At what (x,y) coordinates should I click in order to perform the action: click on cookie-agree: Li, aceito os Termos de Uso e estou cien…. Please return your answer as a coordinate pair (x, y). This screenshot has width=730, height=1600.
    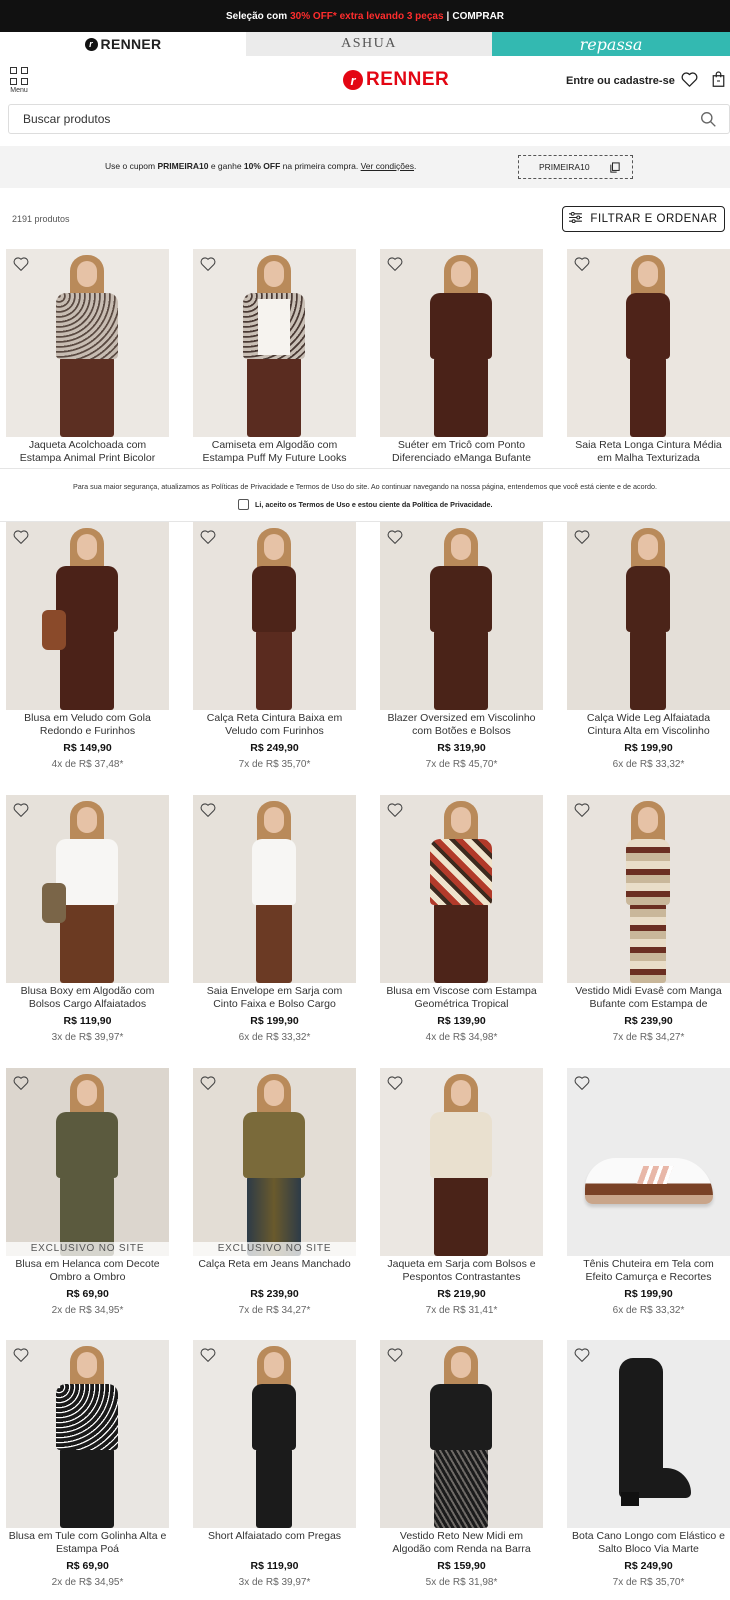
    Looking at the image, I should click on (365, 504).